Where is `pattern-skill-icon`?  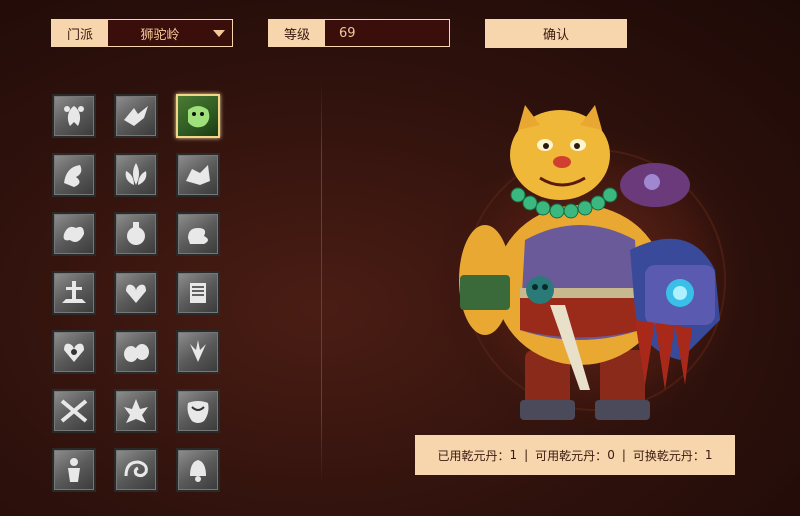
pattern-skill-icon is located at coordinates (198, 411).